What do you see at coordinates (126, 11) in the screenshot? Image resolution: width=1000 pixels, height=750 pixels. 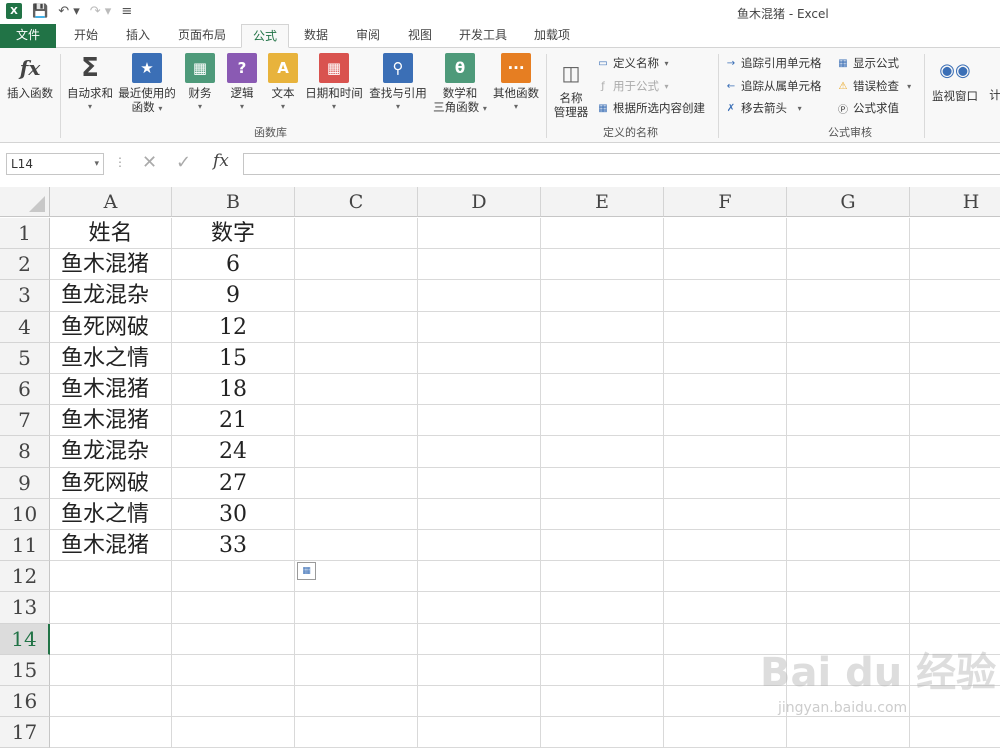 I see `customize-qa-icon: ≡` at bounding box center [126, 11].